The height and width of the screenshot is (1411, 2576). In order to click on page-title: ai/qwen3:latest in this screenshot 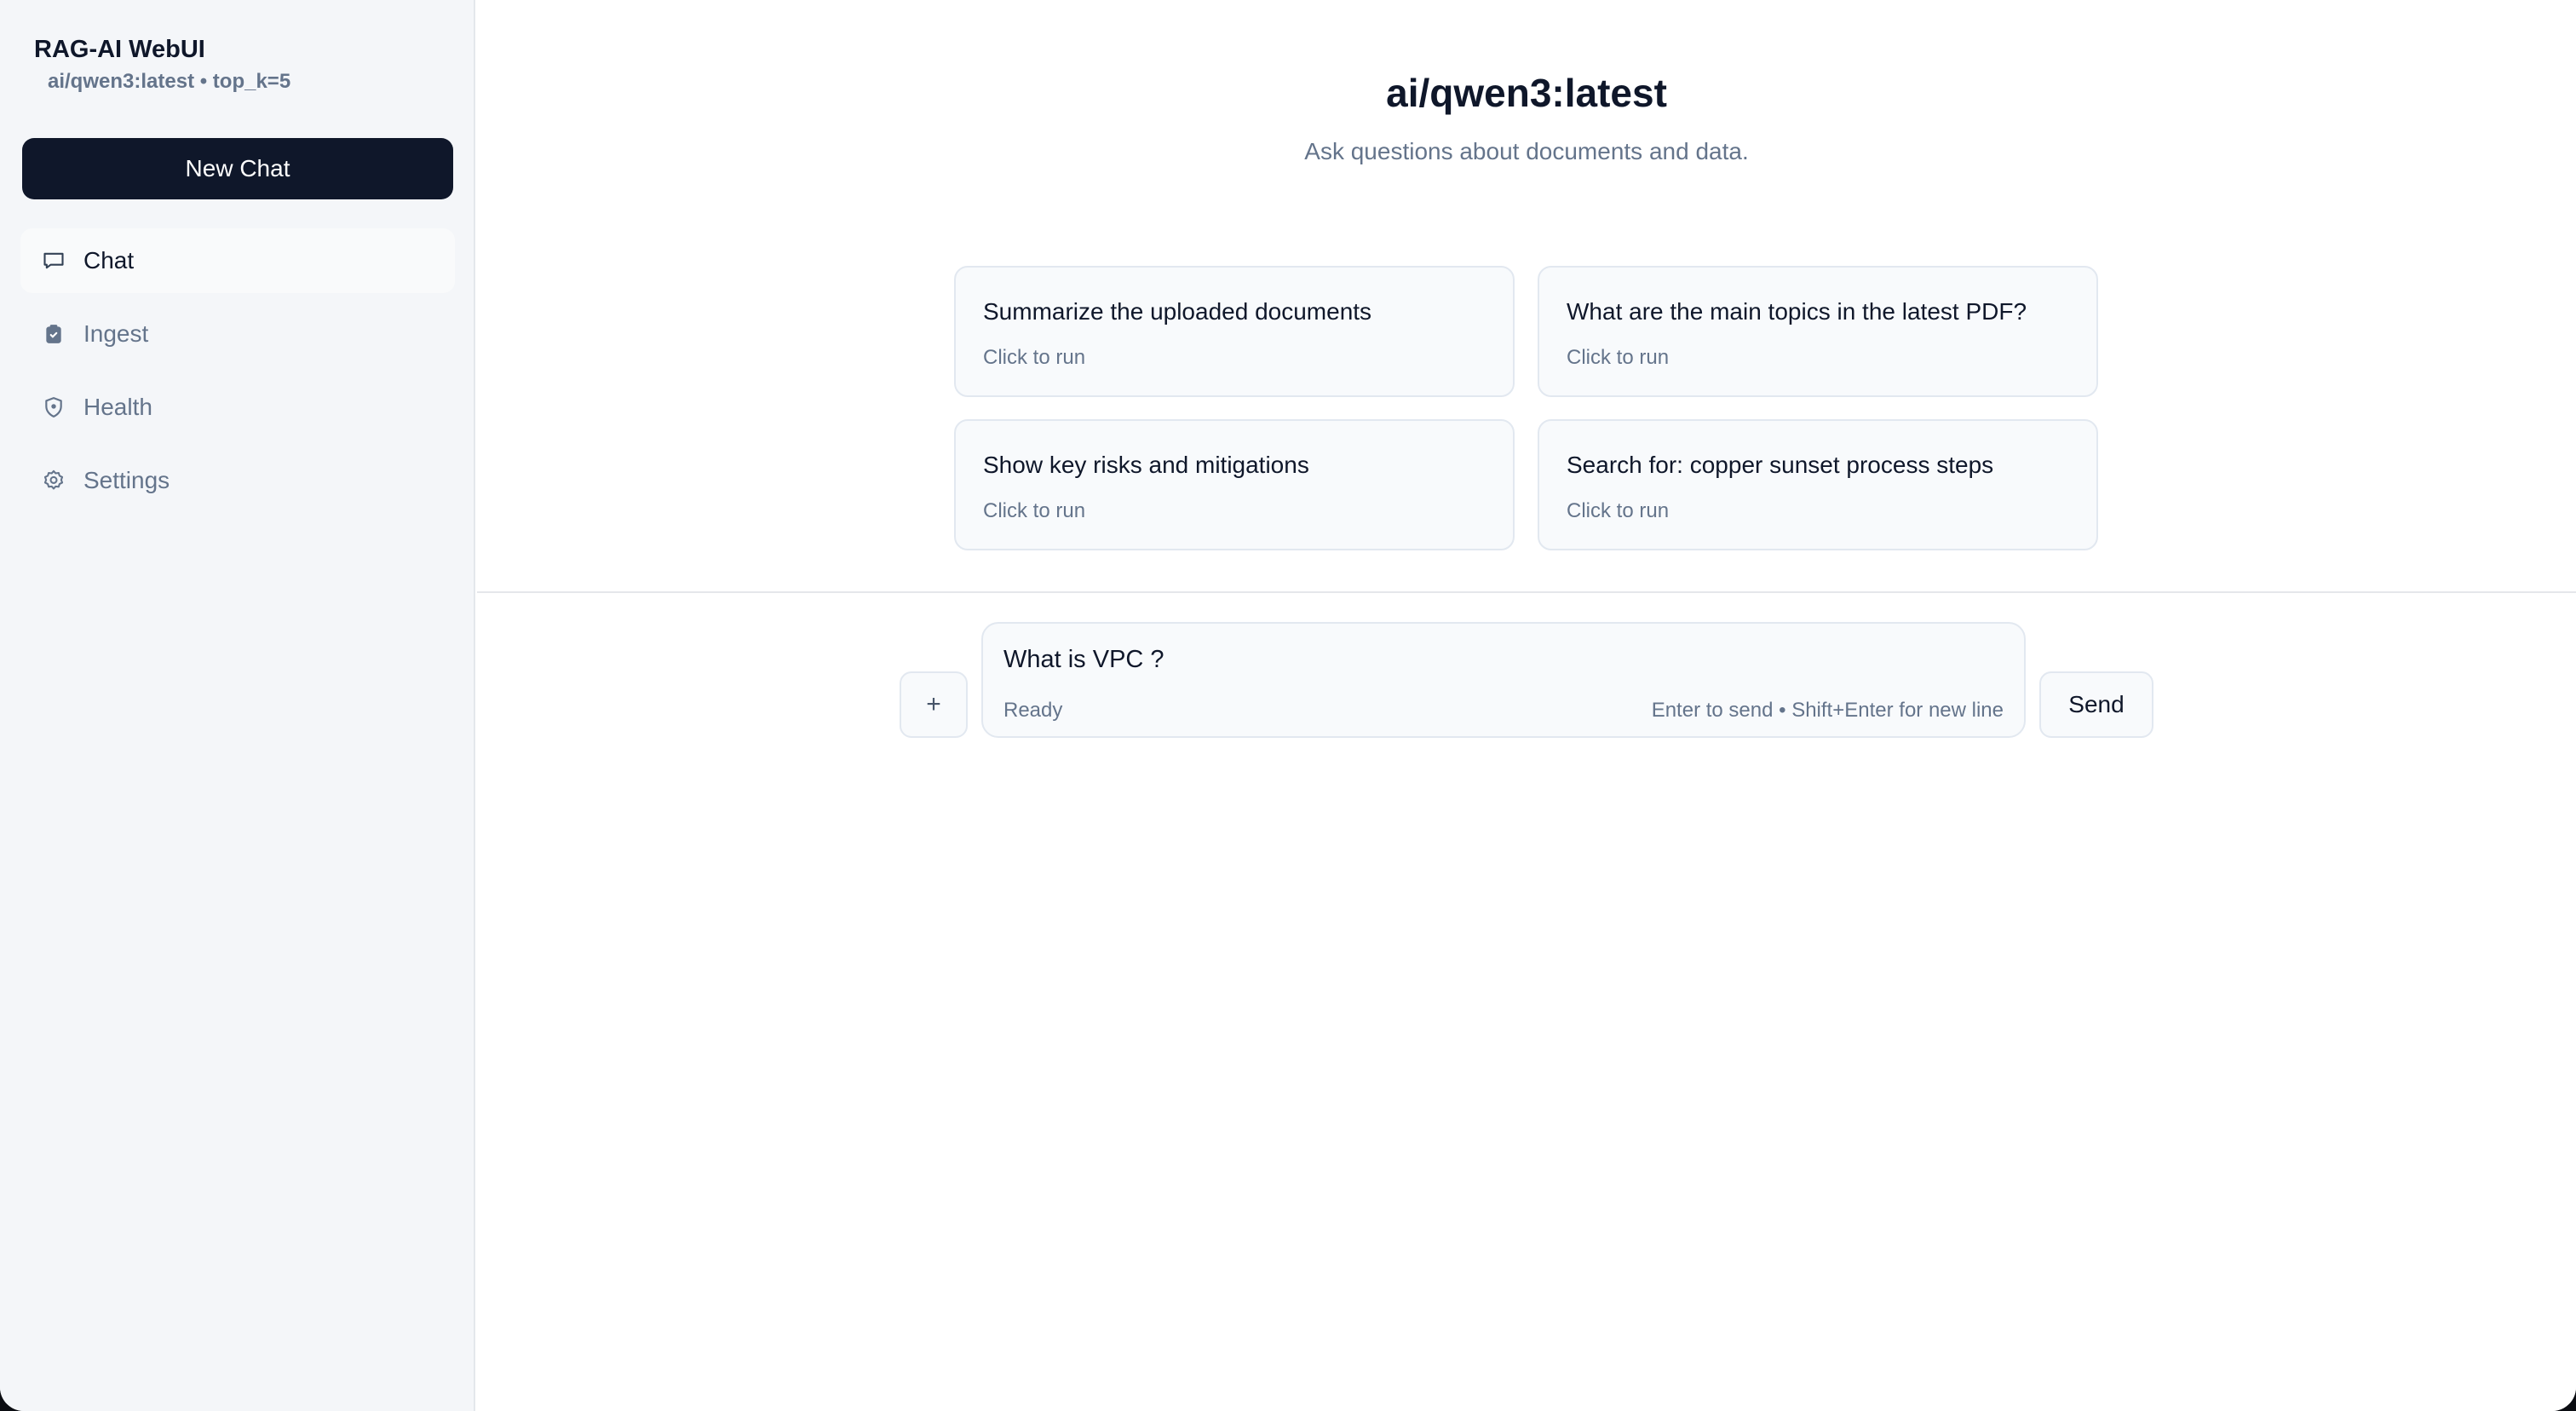, I will do `click(1527, 93)`.